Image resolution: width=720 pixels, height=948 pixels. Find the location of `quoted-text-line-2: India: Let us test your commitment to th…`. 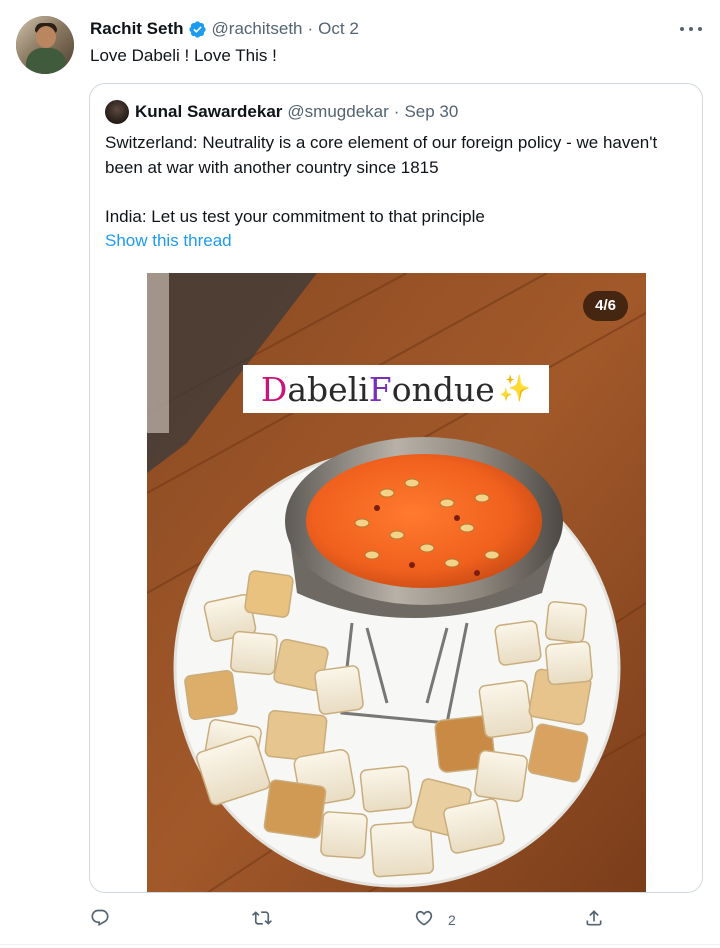

quoted-text-line-2: India: Let us test your commitment to th… is located at coordinates (295, 216).